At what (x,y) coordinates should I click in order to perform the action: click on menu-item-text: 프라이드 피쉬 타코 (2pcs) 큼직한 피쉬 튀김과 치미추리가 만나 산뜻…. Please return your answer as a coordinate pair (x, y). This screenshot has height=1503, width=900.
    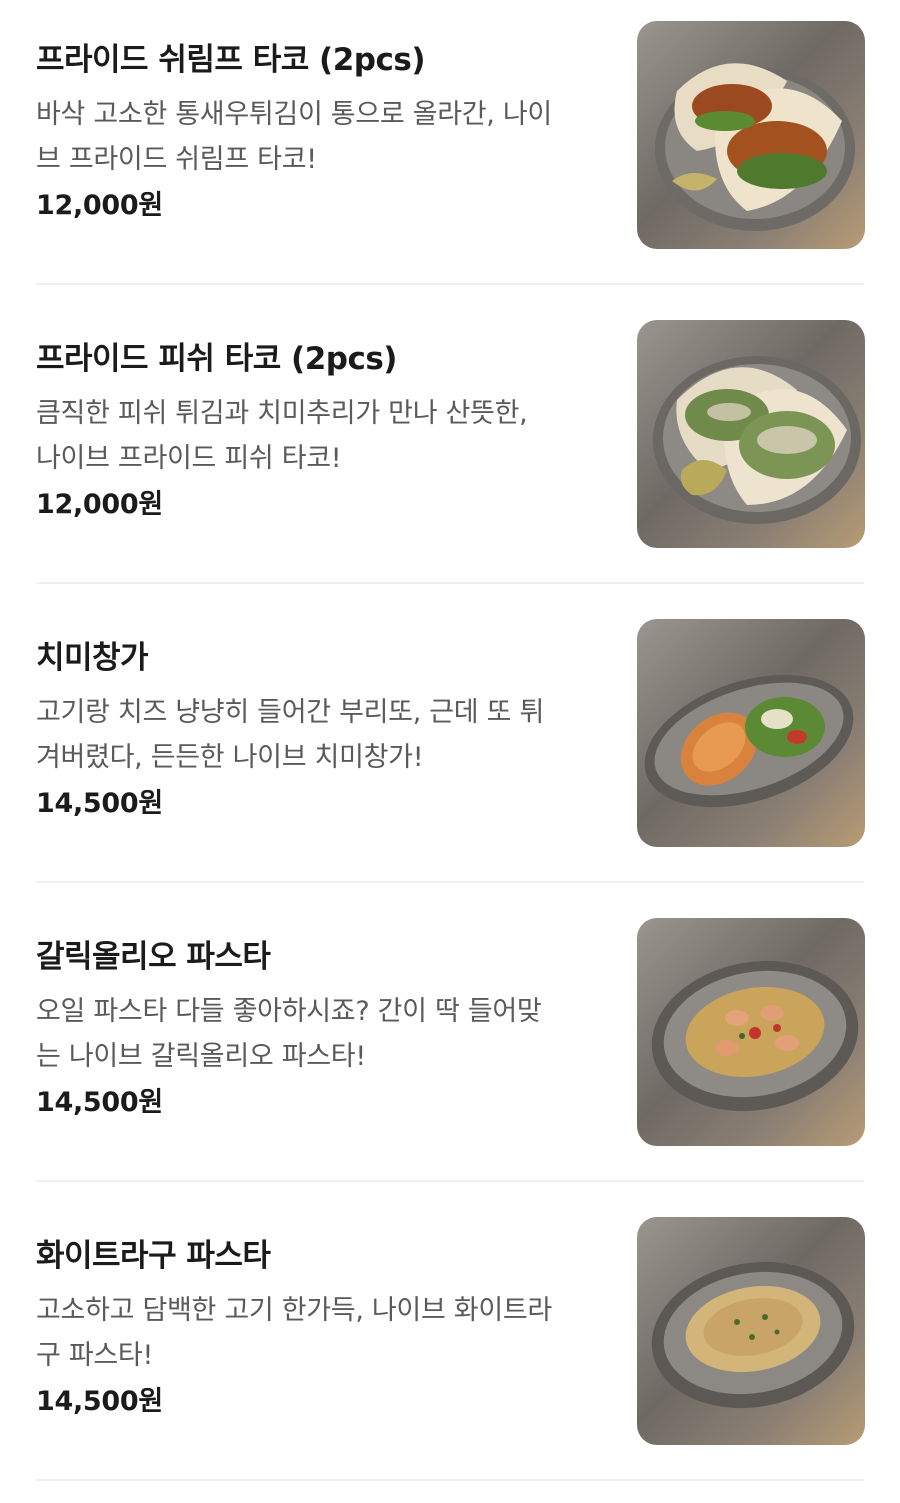
    Looking at the image, I should click on (326, 431).